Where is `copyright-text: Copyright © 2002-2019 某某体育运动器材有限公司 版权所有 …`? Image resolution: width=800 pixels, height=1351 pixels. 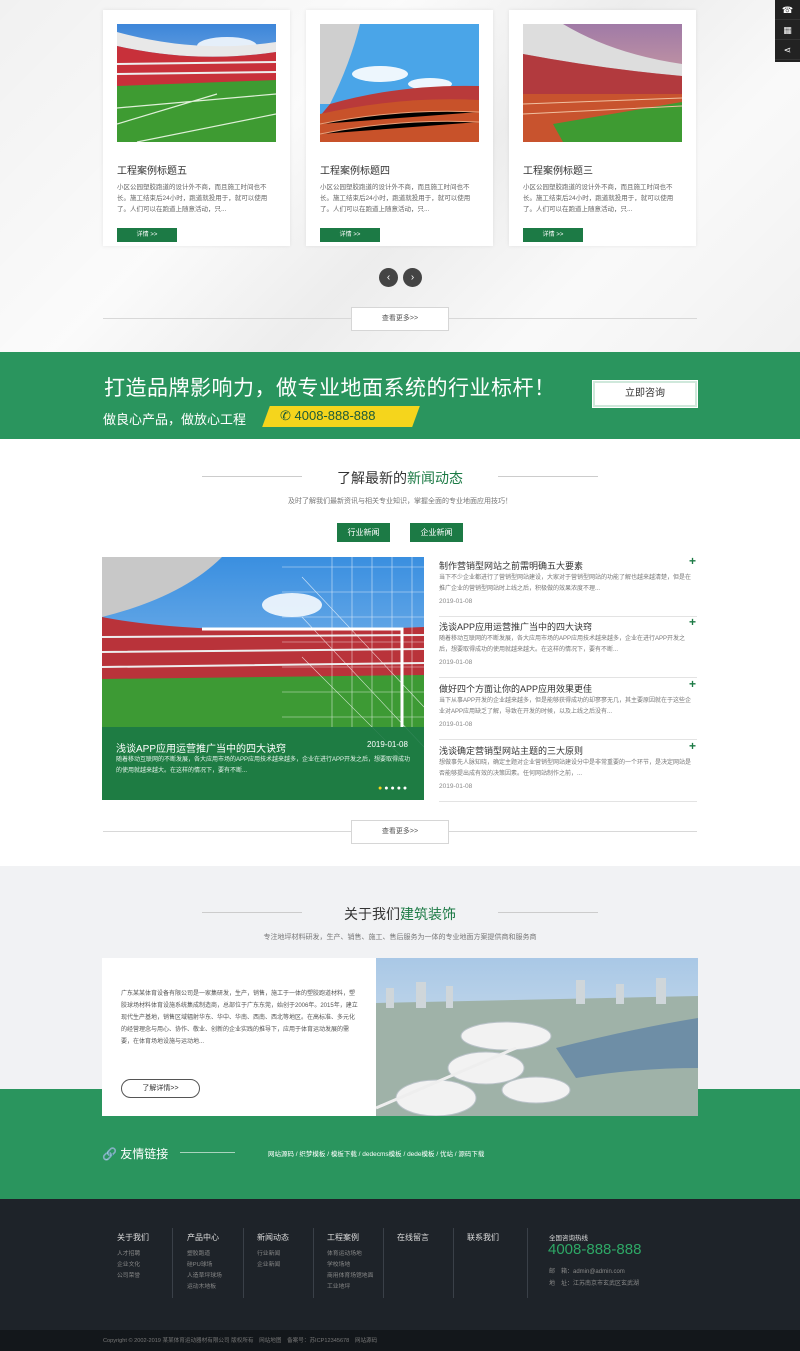
copyright-text: Copyright © 2002-2019 某某体育运动器材有限公司 版权所有 … is located at coordinates (240, 1341).